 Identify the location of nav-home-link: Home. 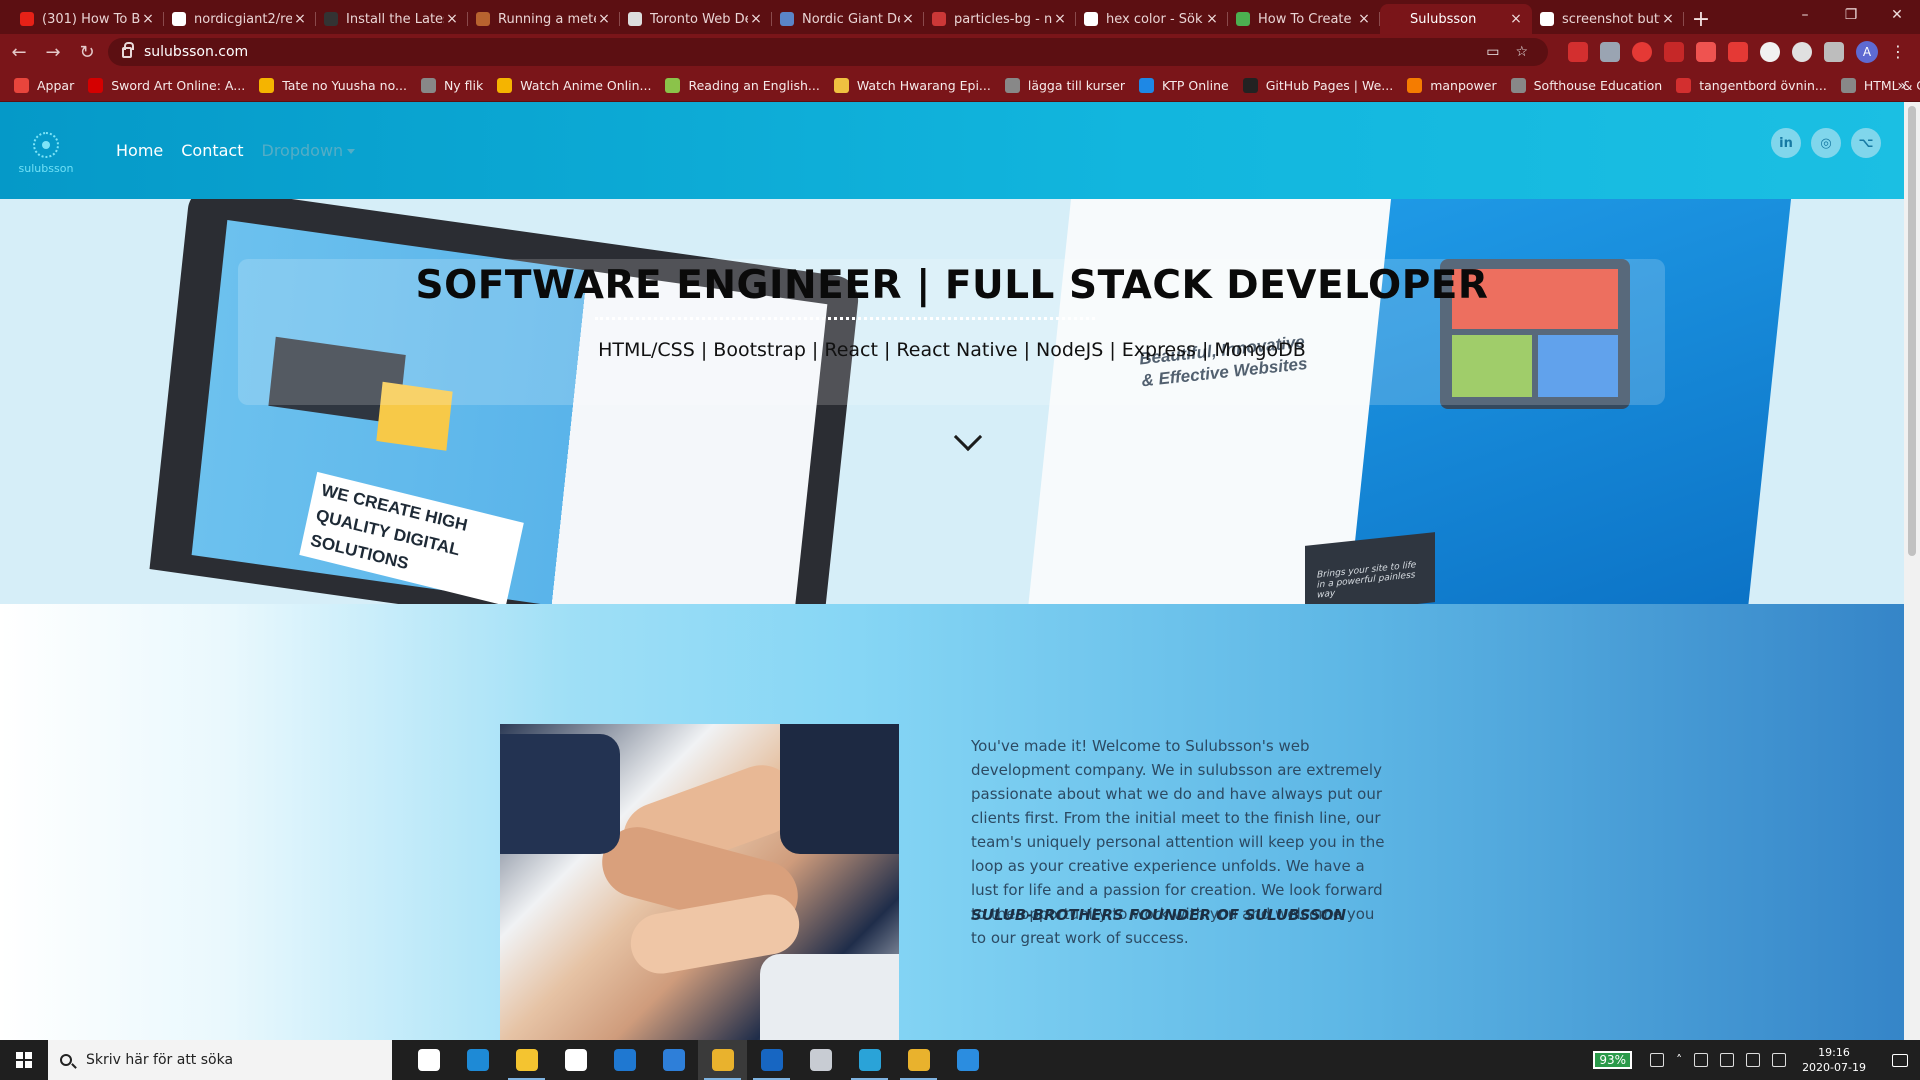
(139, 150).